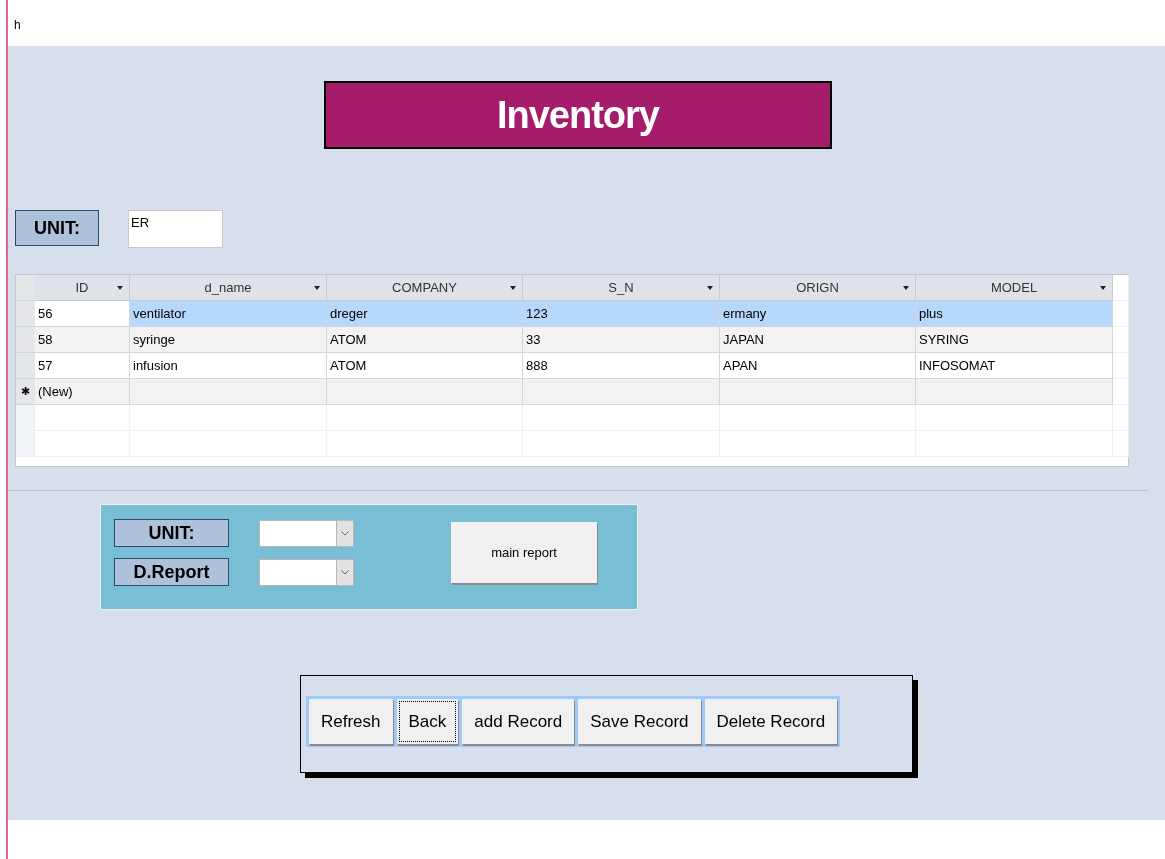 This screenshot has width=1165, height=859. I want to click on column-header: ID, so click(82, 288).